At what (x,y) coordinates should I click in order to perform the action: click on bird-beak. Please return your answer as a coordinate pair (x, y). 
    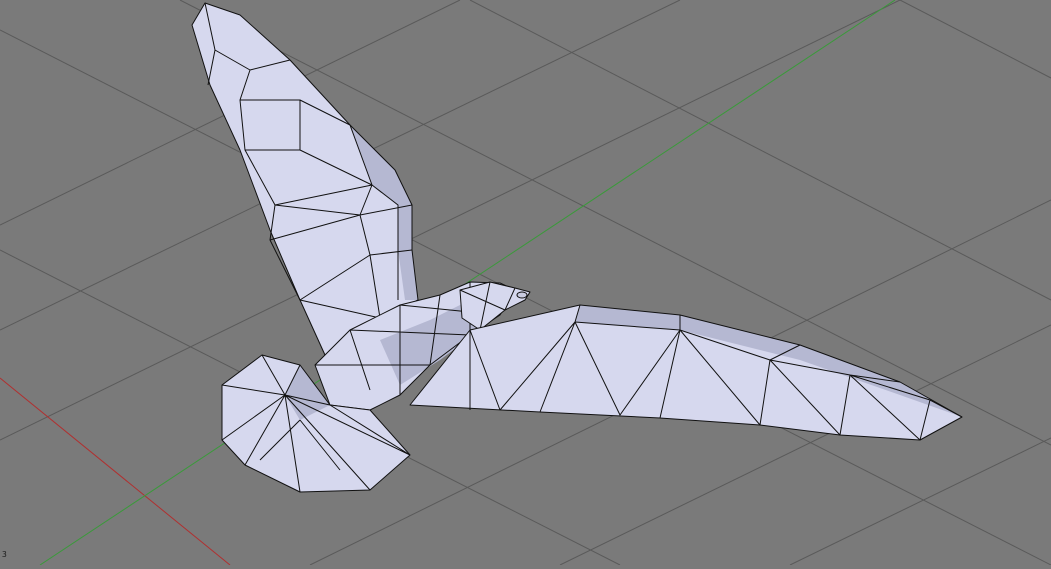
    Looking at the image, I should click on (522, 295).